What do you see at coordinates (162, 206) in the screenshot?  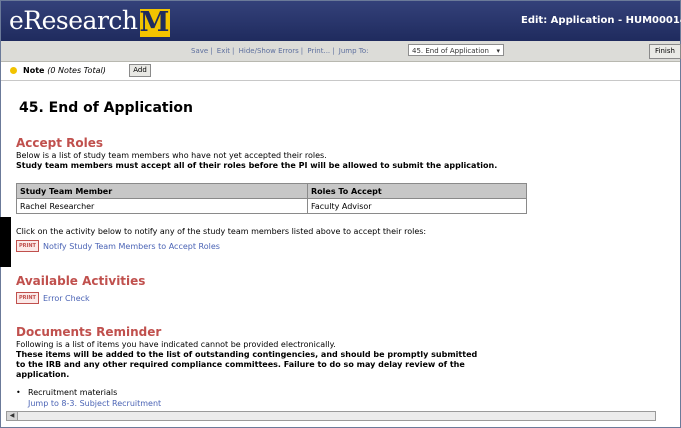 I see `table-cell: Rachel Researcher` at bounding box center [162, 206].